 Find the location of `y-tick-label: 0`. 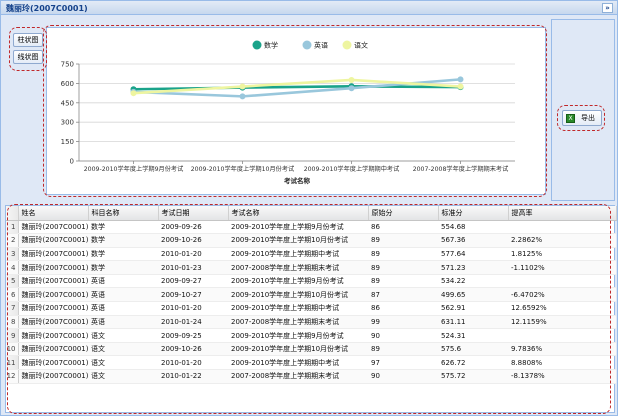

y-tick-label: 0 is located at coordinates (72, 162).